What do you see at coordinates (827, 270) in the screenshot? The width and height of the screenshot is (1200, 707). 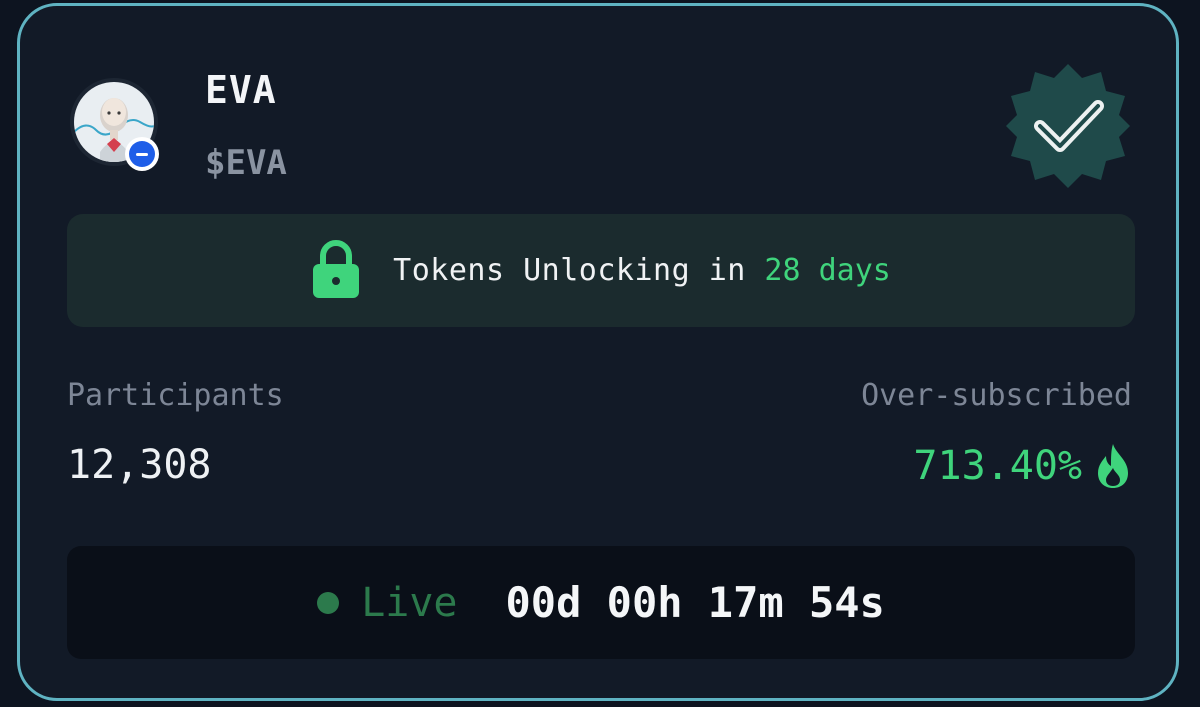 I see `unlock-days: 28 days` at bounding box center [827, 270].